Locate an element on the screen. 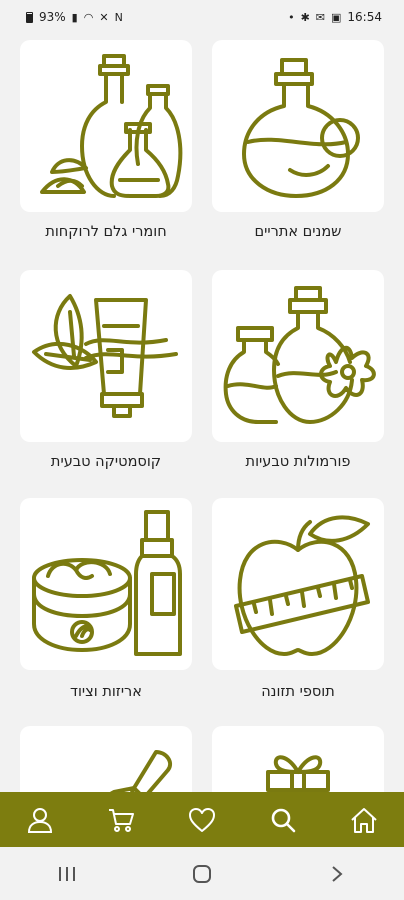 The image size is (404, 900). home-system-icon is located at coordinates (201, 873).